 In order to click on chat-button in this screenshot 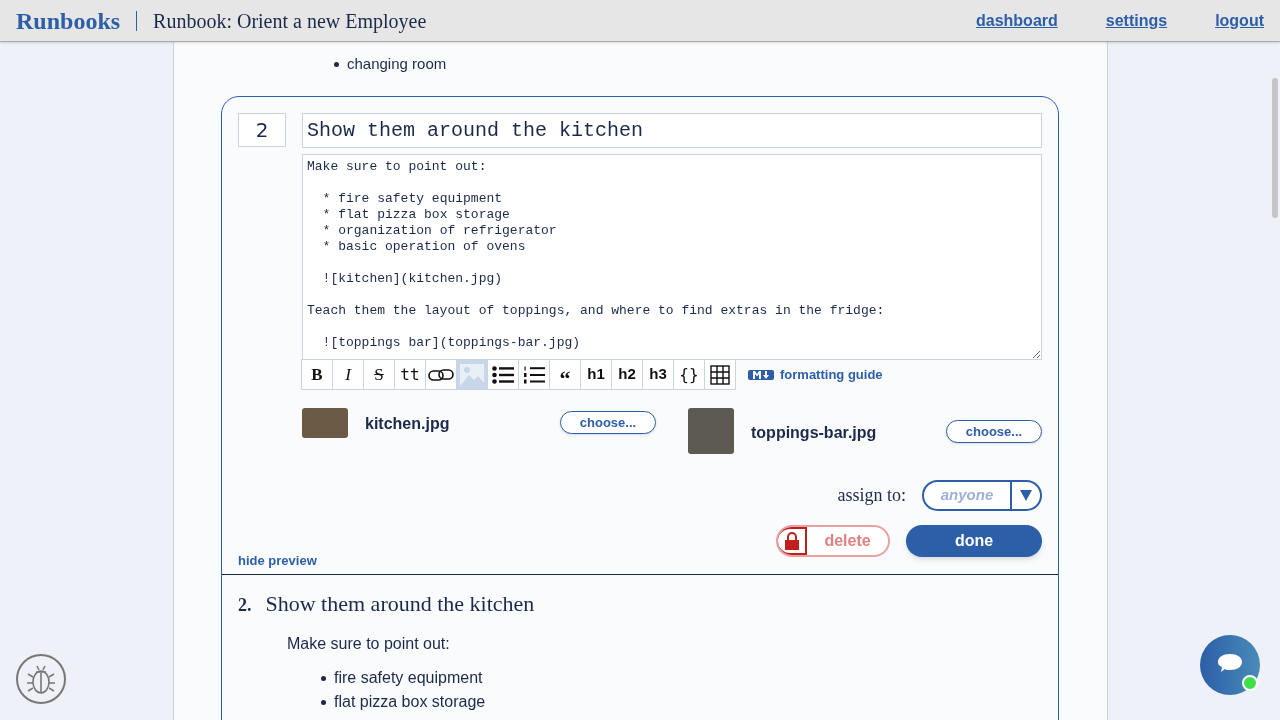, I will do `click(1230, 665)`.